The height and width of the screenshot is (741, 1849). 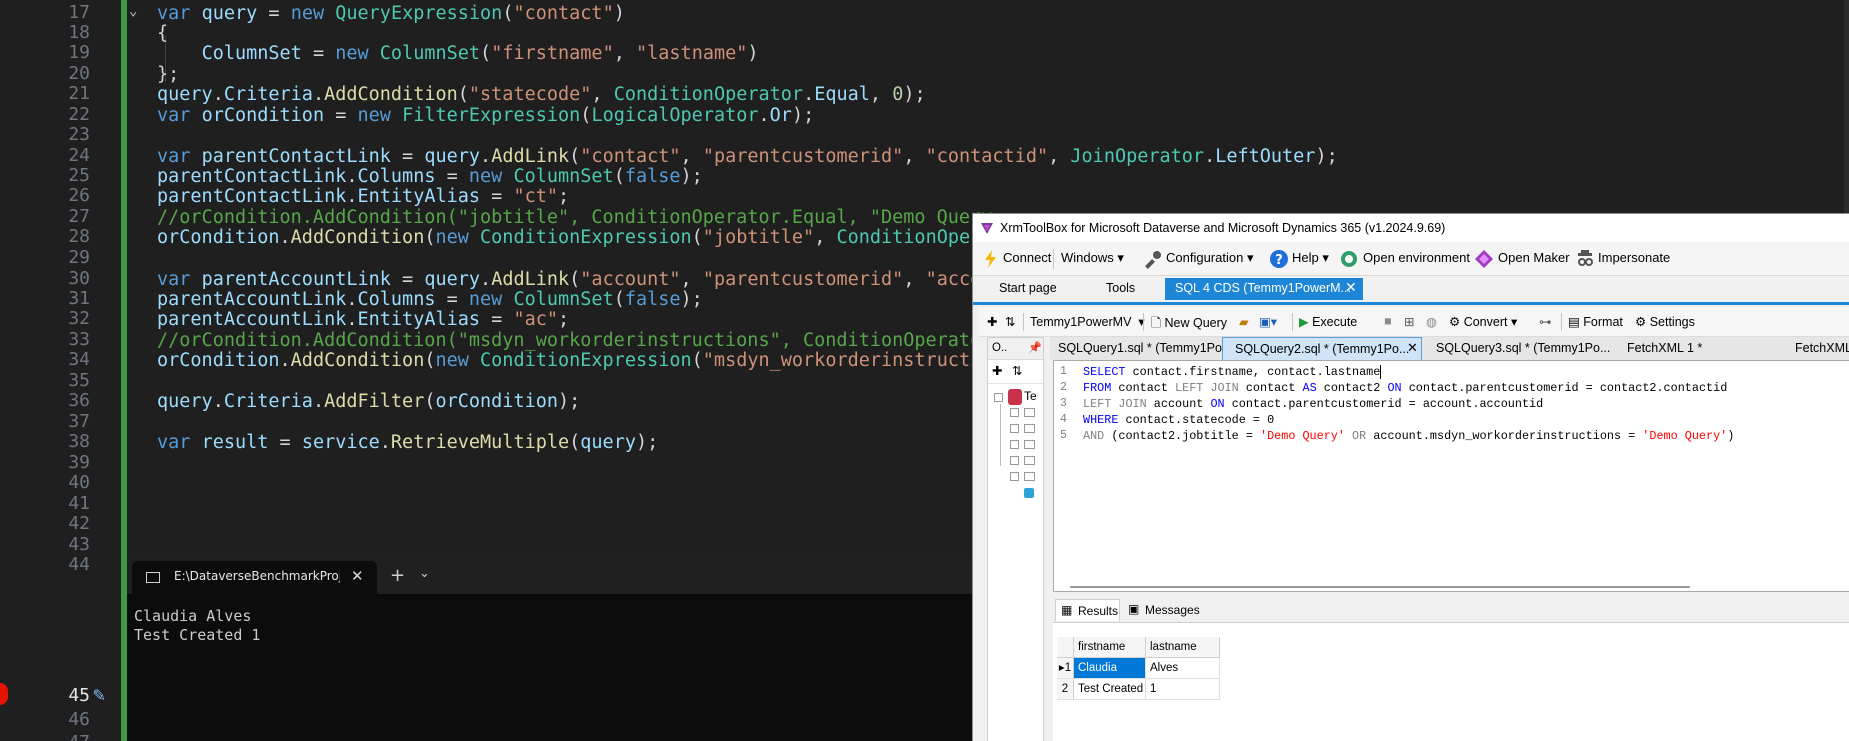 I want to click on configuration-menu: Configuration ▾, so click(x=1209, y=258).